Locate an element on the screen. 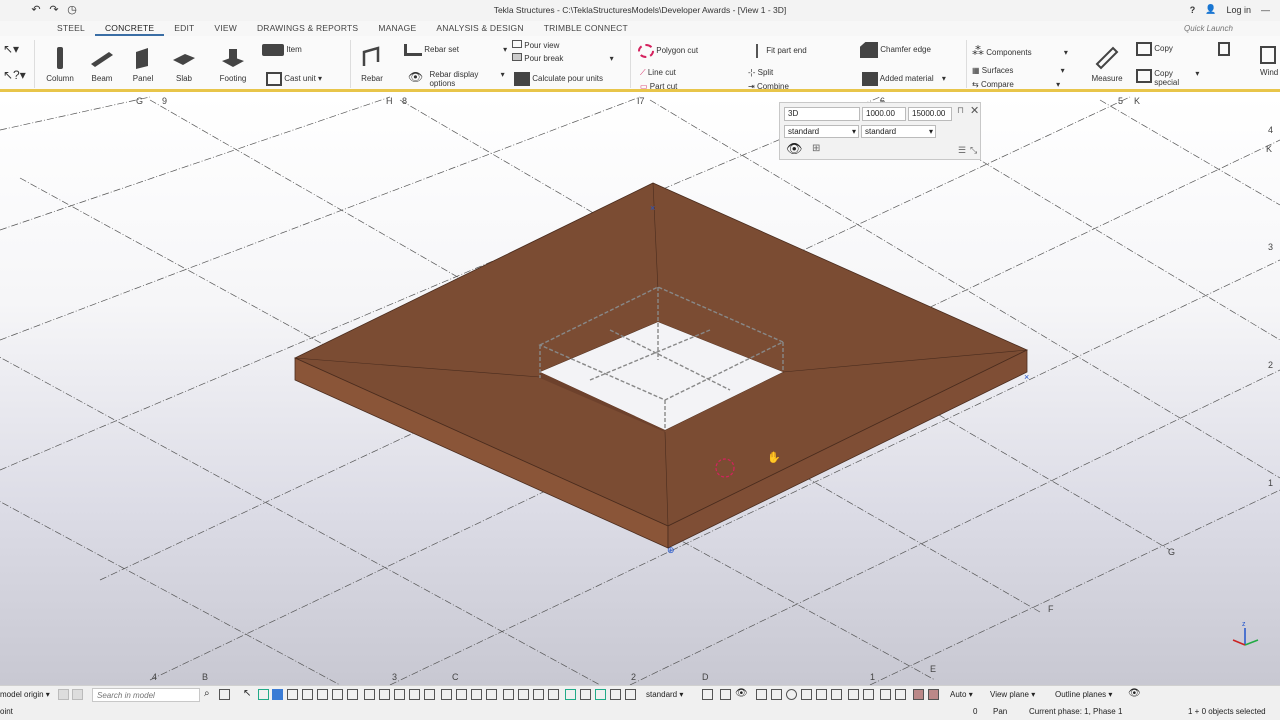 The image size is (1280, 720). snap-4-icon is located at coordinates (307, 694).